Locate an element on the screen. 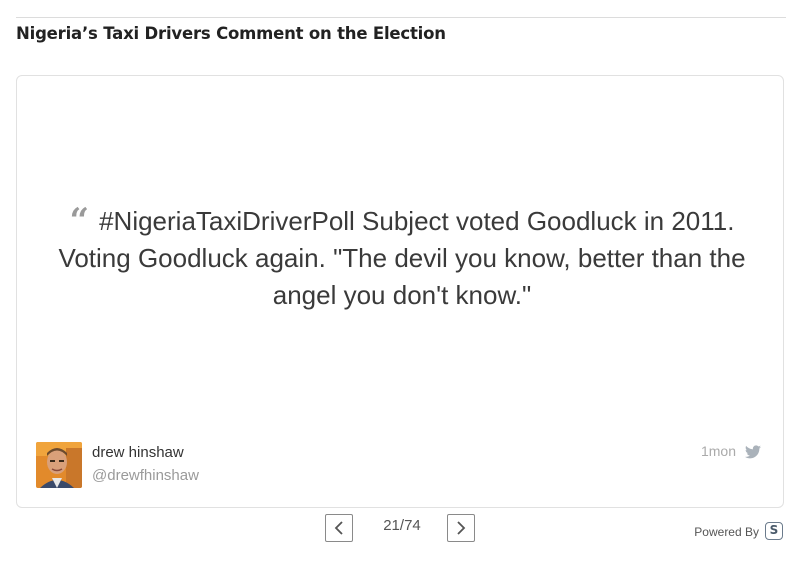 This screenshot has width=807, height=570. author-handle: @drewfhinshaw is located at coordinates (145, 475).